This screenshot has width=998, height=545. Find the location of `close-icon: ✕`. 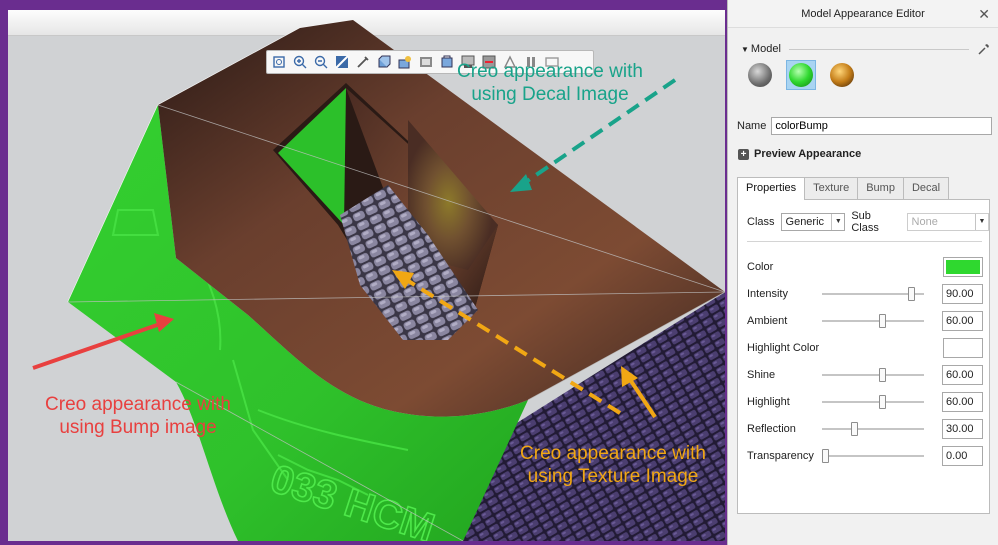

close-icon: ✕ is located at coordinates (984, 14).